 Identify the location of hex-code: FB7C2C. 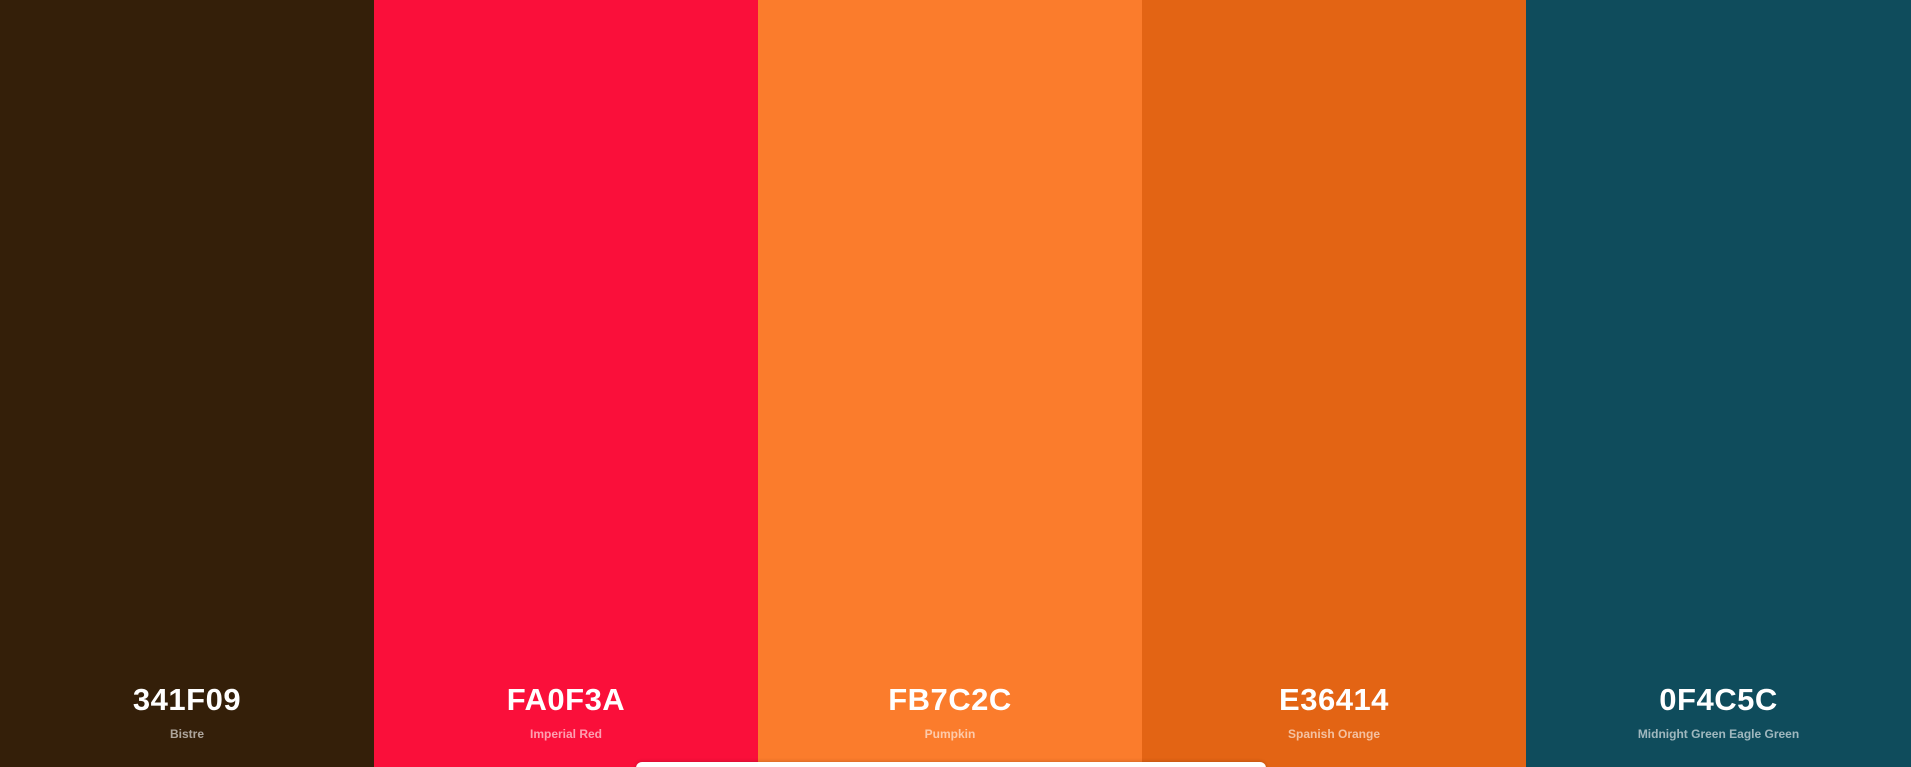
(950, 700).